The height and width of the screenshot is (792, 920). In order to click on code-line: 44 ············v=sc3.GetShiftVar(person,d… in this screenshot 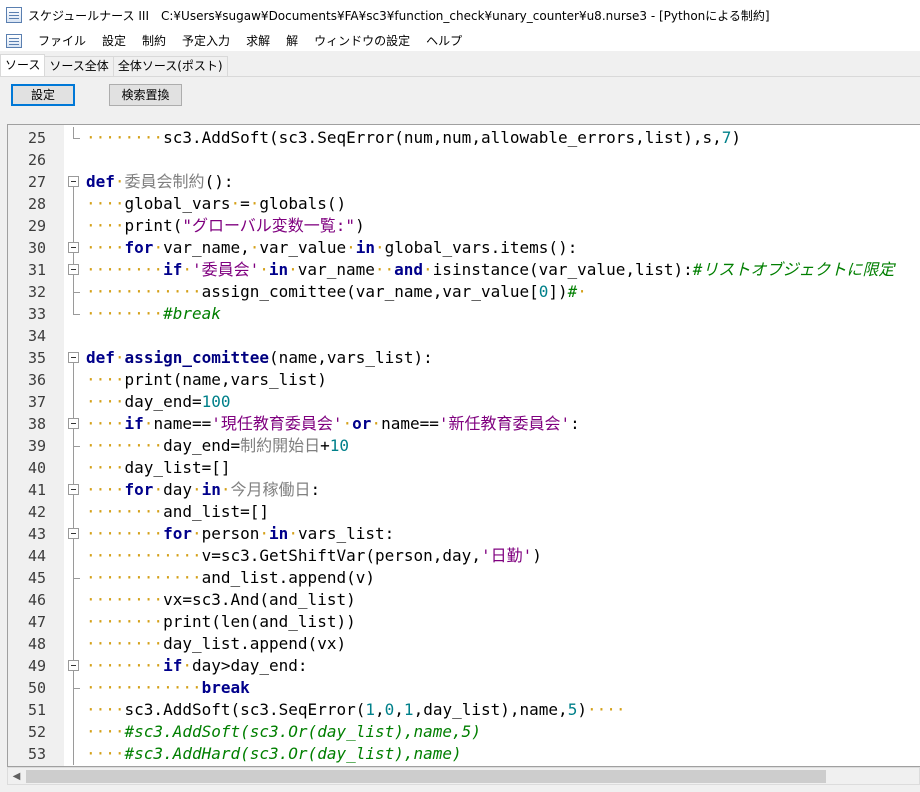, I will do `click(464, 556)`.